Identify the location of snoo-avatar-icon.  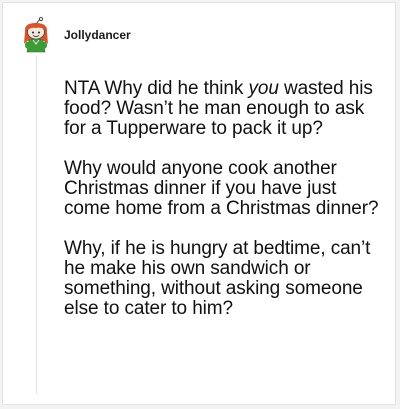
(36, 34).